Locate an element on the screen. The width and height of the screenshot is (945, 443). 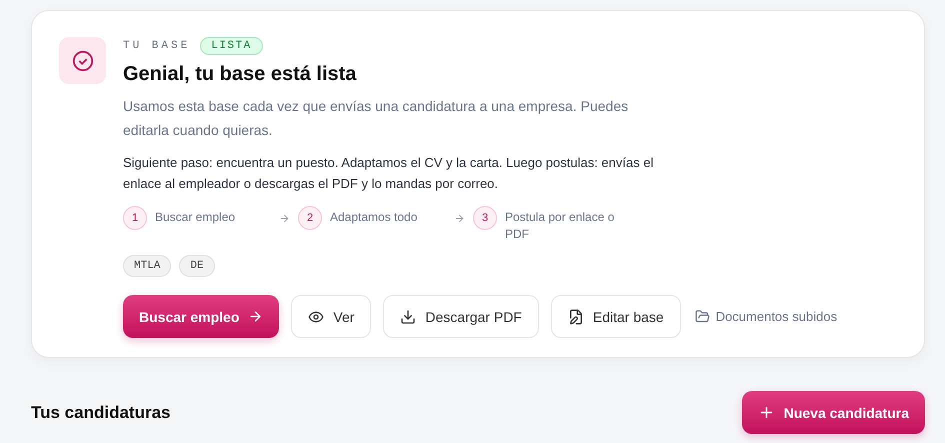
eye-icon is located at coordinates (316, 316).